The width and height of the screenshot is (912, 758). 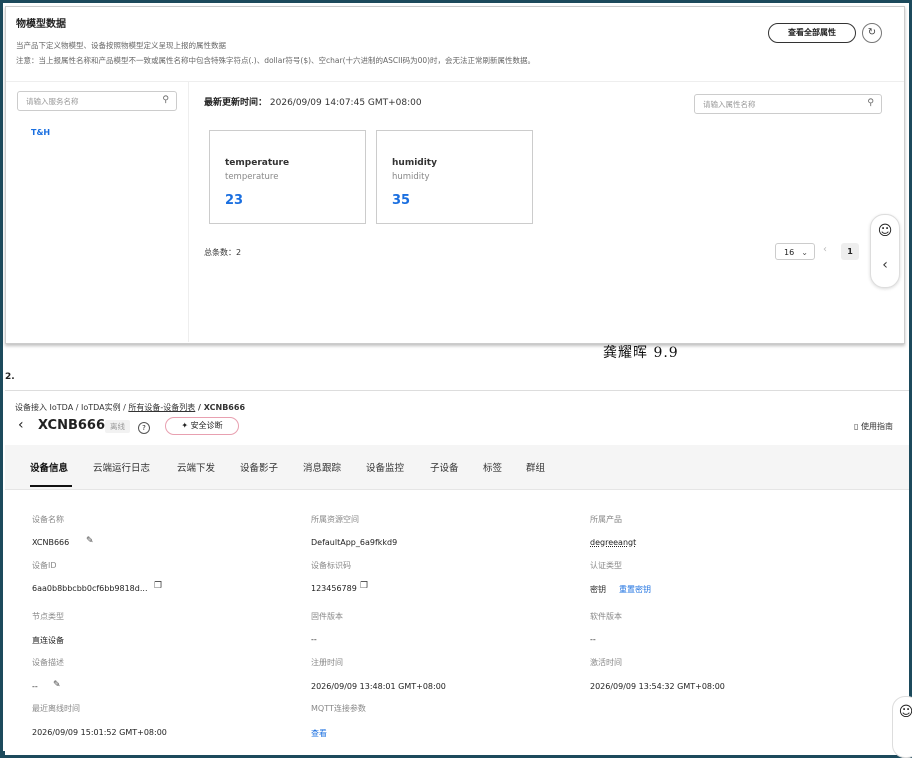 I want to click on field-value: DefaultApp_6a9fkkd9, so click(x=354, y=542).